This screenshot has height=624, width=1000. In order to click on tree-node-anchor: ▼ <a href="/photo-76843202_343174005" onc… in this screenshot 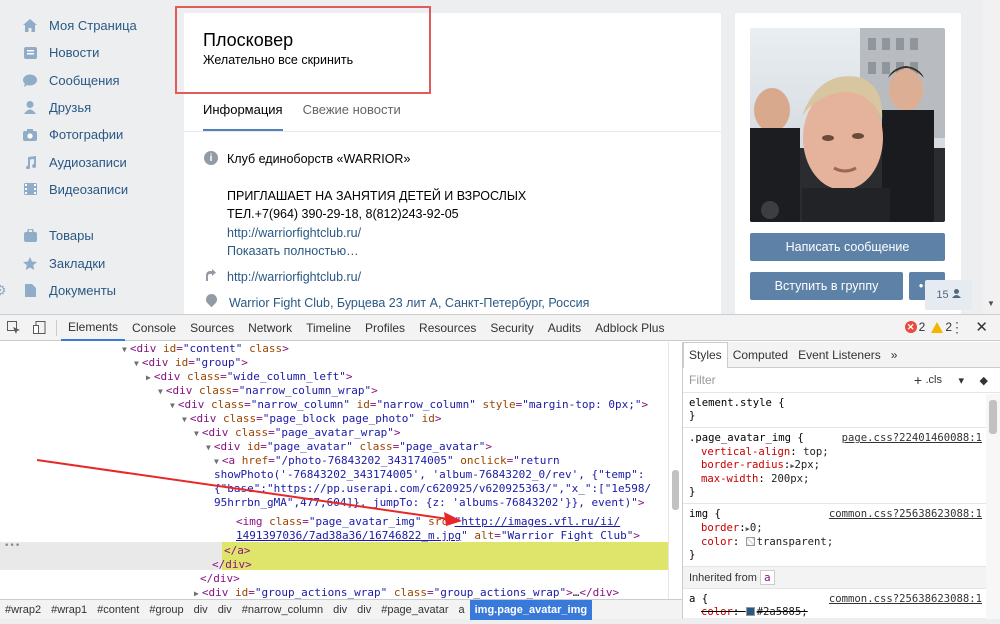, I will do `click(387, 461)`.